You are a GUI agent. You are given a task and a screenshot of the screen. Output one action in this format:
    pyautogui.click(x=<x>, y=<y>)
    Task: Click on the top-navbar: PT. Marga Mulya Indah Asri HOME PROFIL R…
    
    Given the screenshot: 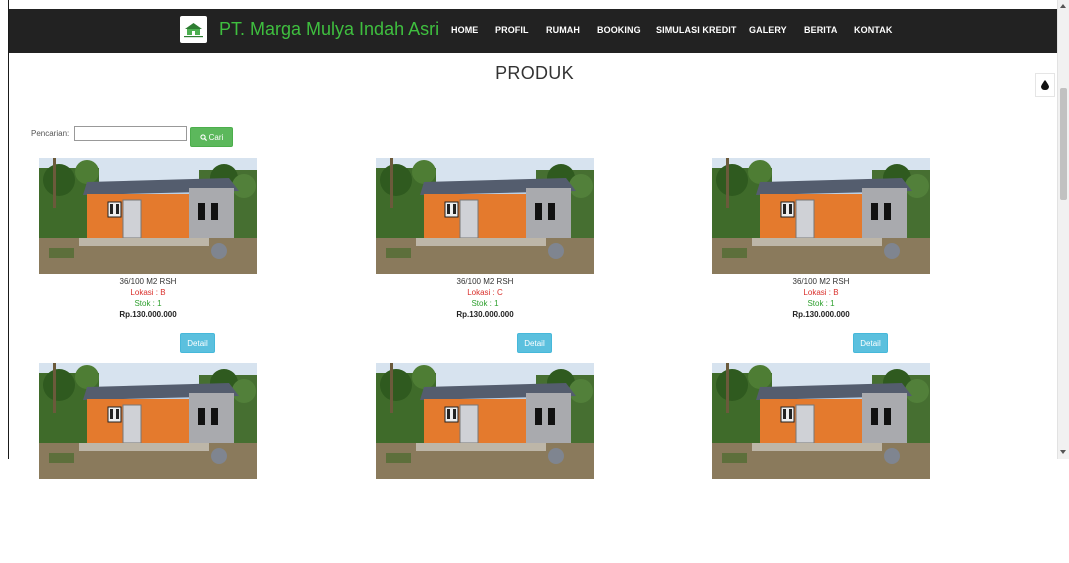 What is the action you would take?
    pyautogui.click(x=533, y=31)
    